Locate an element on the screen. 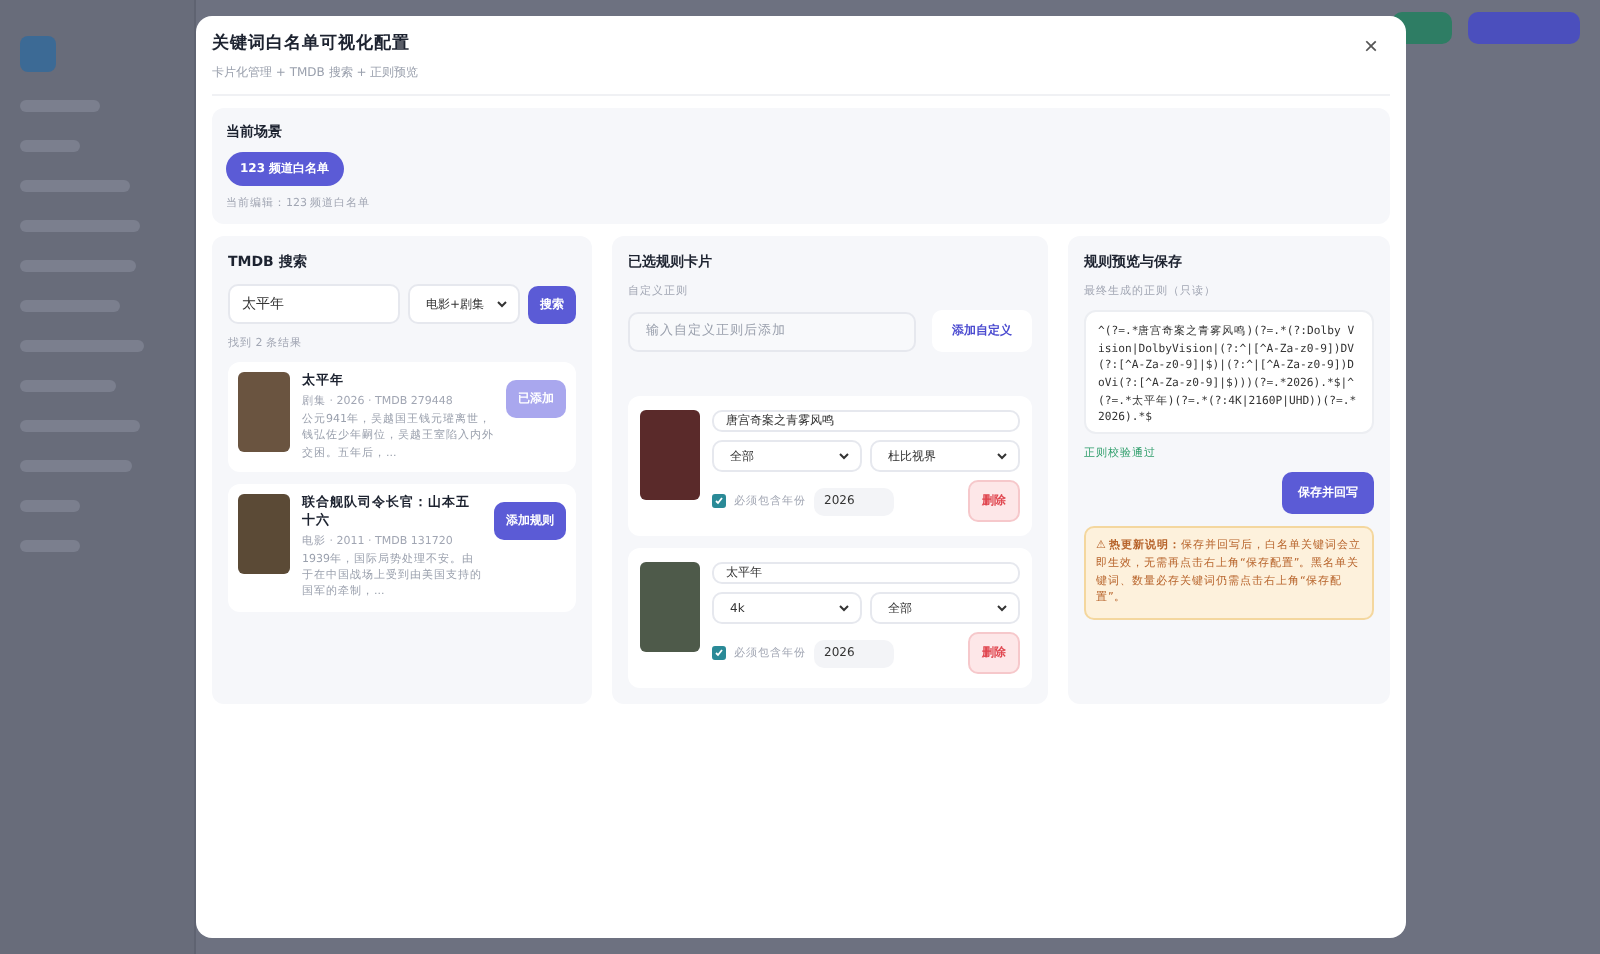 The height and width of the screenshot is (954, 1600). close-button: × is located at coordinates (1370, 46).